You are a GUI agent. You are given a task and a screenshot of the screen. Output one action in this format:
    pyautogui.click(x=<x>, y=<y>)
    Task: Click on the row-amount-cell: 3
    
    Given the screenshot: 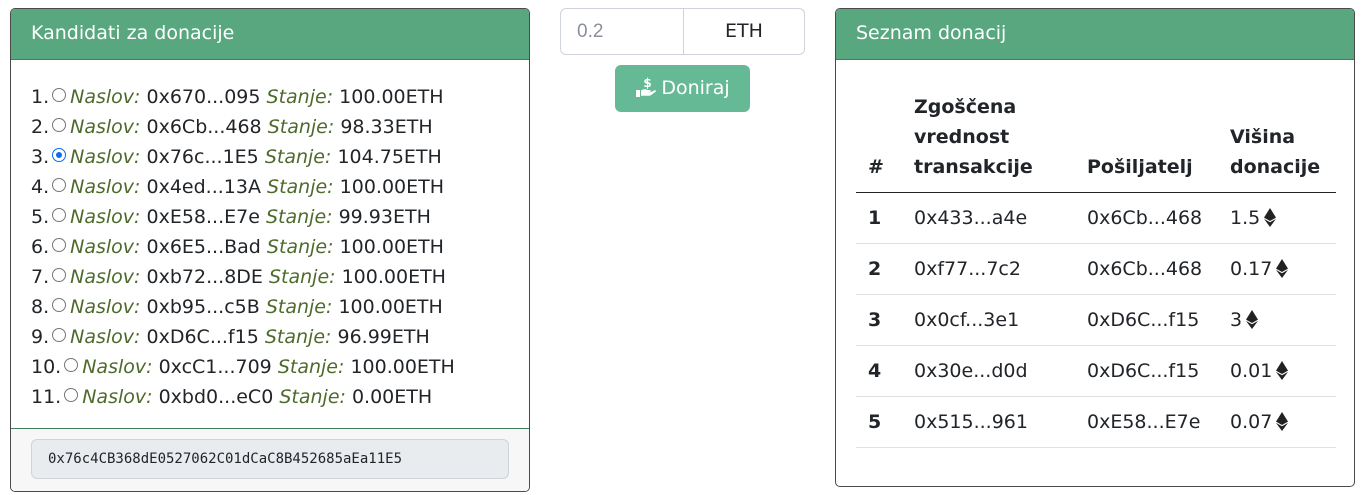 What is the action you would take?
    pyautogui.click(x=1277, y=320)
    